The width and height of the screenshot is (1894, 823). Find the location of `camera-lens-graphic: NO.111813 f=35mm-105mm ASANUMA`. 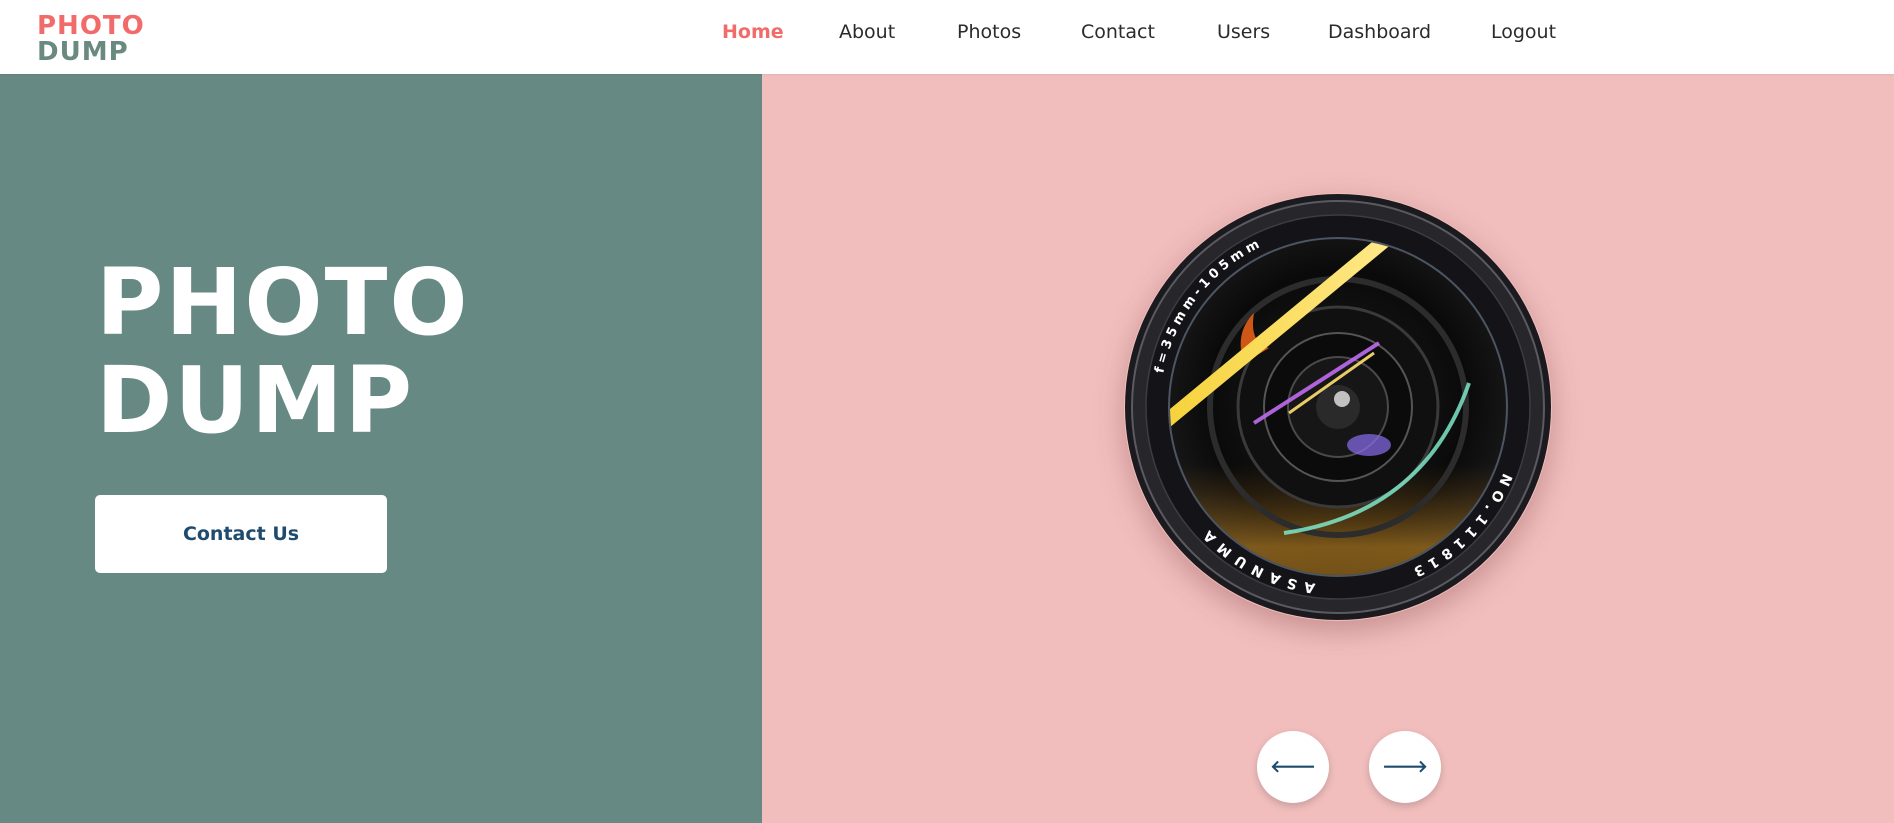

camera-lens-graphic: NO.111813 f=35mm-105mm ASANUMA is located at coordinates (1338, 407).